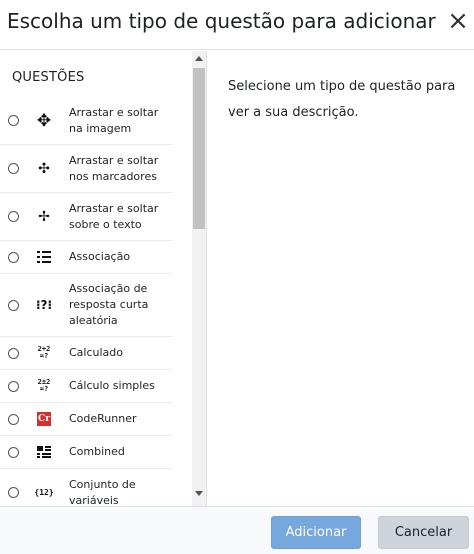  Describe the element at coordinates (44, 352) in the screenshot. I see `calculated-icon: 2+2 =?` at that location.